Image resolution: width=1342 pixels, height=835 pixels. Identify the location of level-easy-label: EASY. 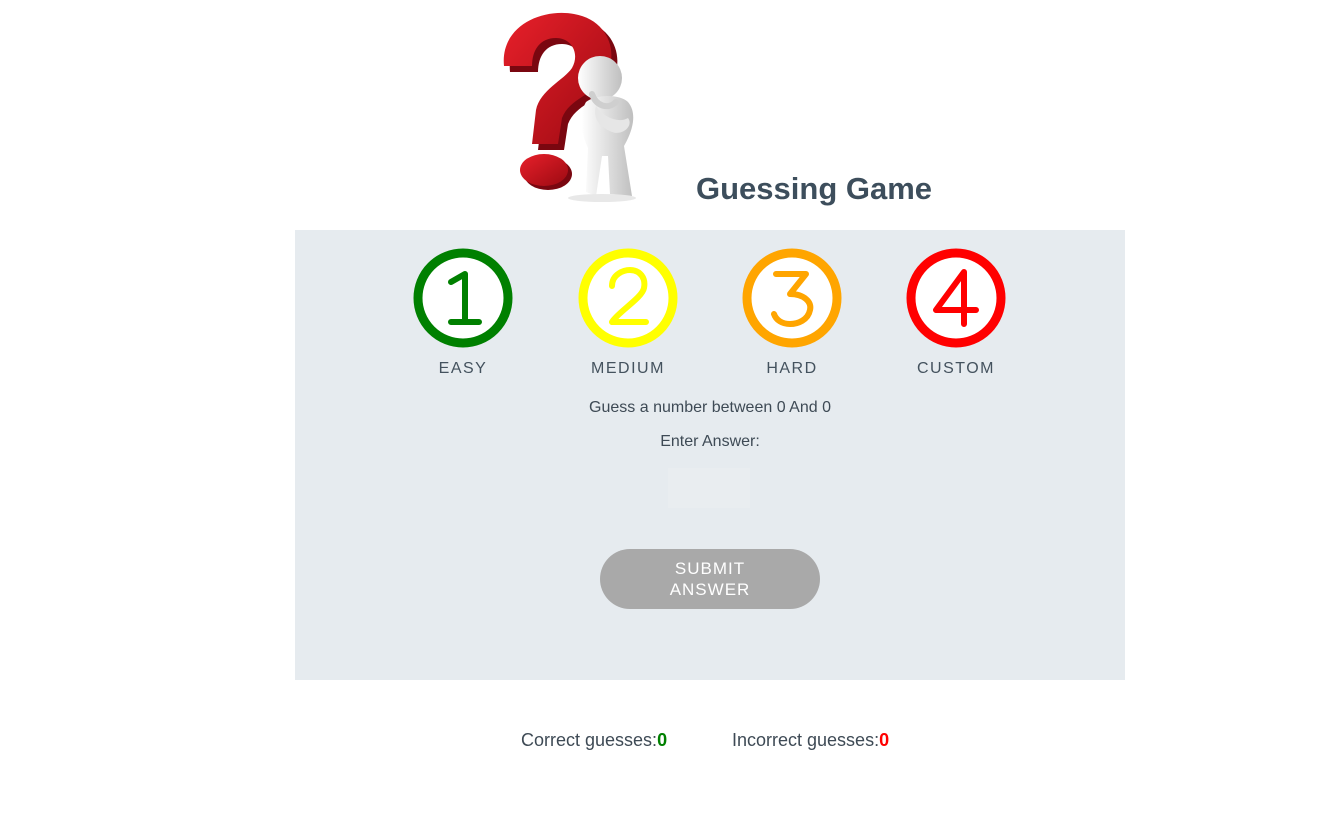
(463, 368).